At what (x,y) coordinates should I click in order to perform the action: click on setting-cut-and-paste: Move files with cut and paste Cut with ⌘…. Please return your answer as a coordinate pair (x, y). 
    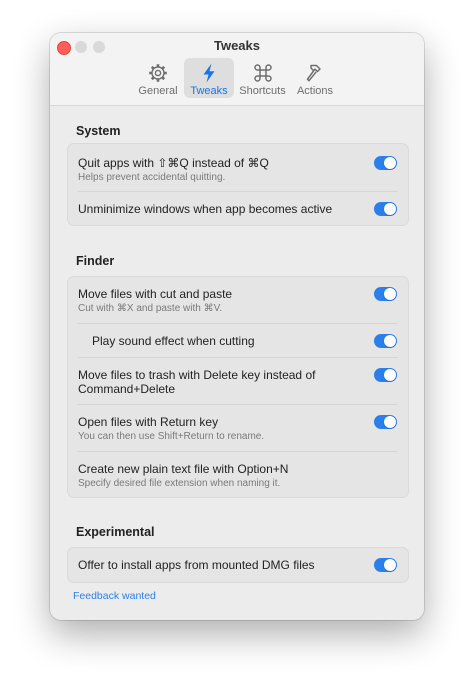
    Looking at the image, I should click on (238, 300).